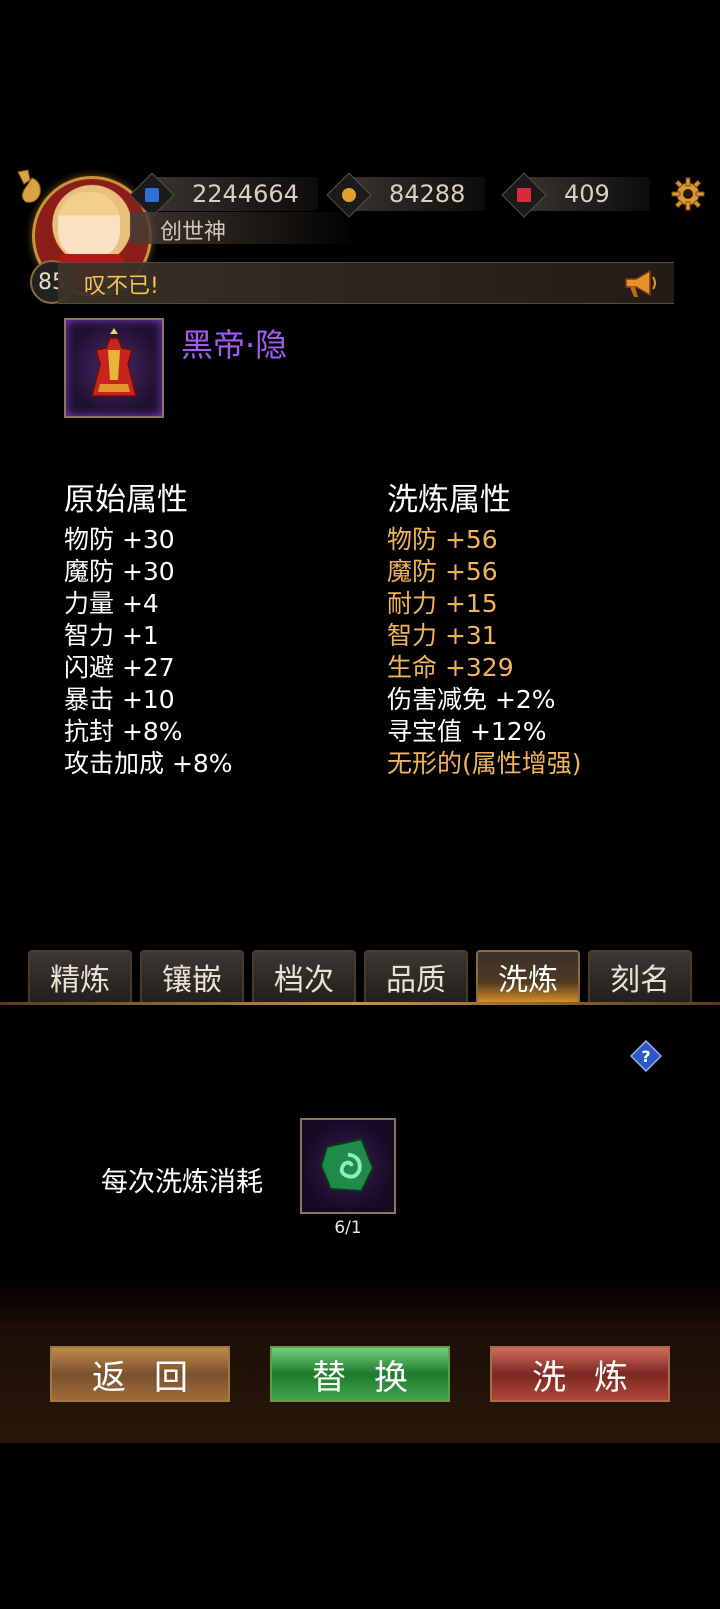 This screenshot has height=1609, width=720. I want to click on broadcast-text: 叹不已!, so click(121, 286).